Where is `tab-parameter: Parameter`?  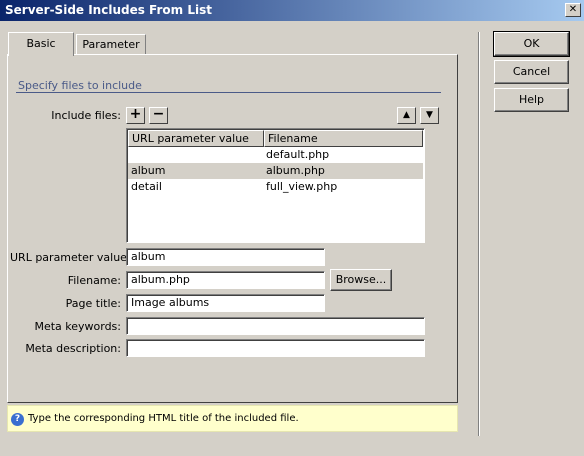 tab-parameter: Parameter is located at coordinates (111, 44).